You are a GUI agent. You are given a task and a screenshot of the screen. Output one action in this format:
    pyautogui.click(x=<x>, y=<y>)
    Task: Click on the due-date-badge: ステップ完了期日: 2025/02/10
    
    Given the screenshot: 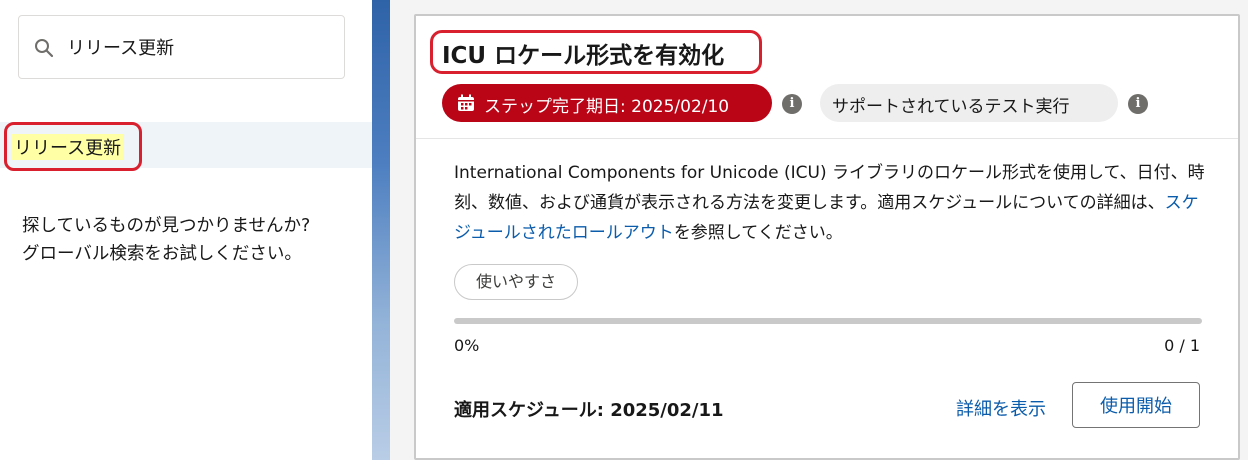 What is the action you would take?
    pyautogui.click(x=607, y=103)
    